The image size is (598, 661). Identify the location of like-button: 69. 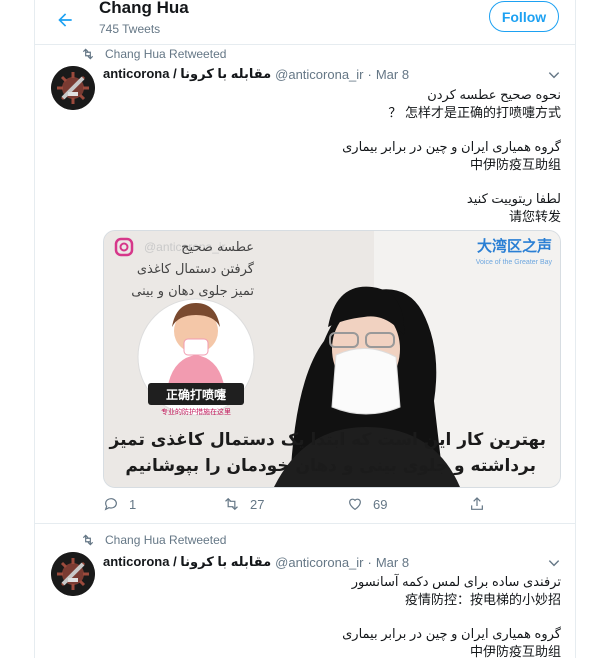
(367, 504).